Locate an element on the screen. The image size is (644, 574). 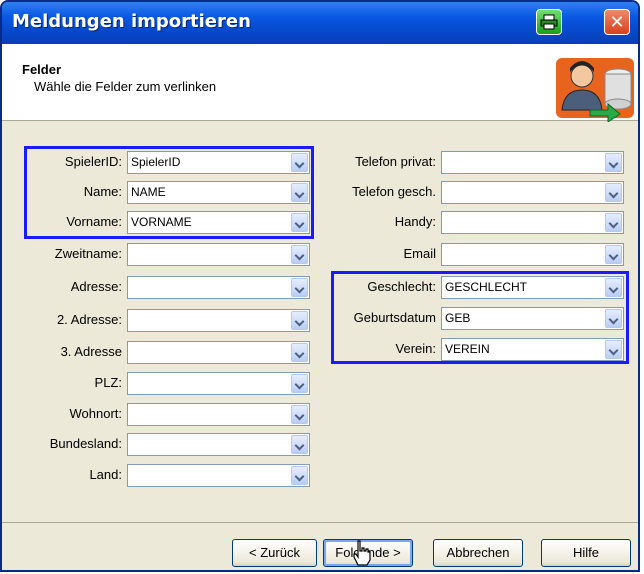
page-subtitle: Wähle die Felder zum verlinken is located at coordinates (125, 86).